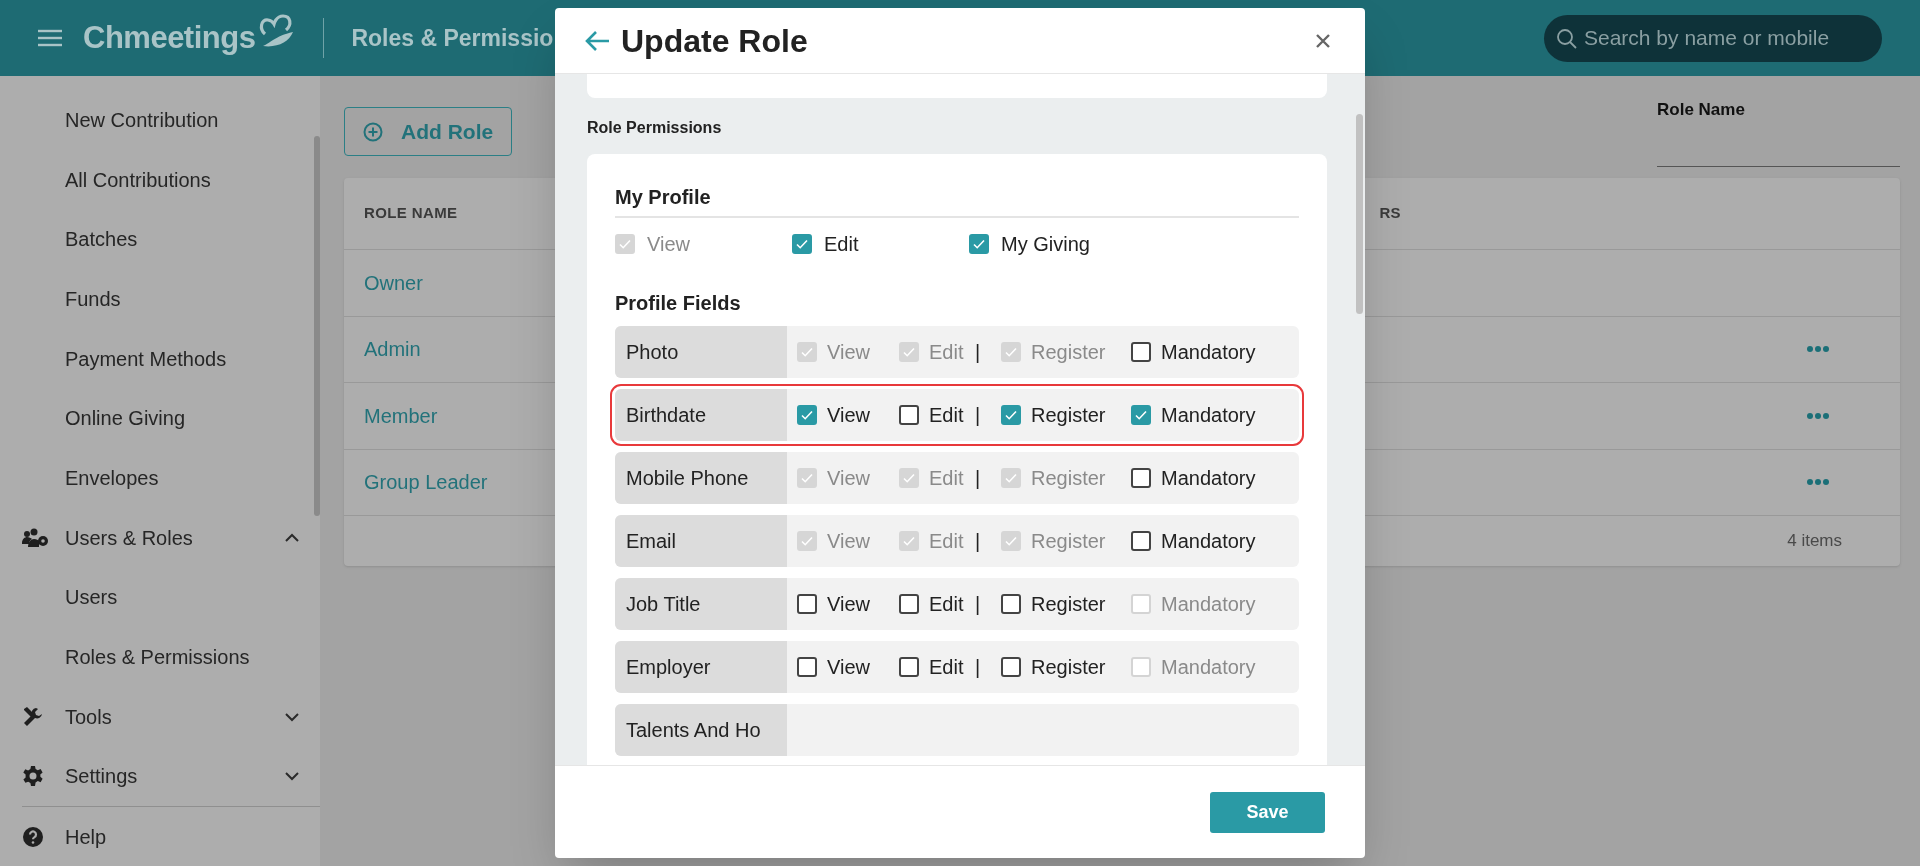 This screenshot has width=1920, height=866. I want to click on field-name: Birthdate, so click(666, 415).